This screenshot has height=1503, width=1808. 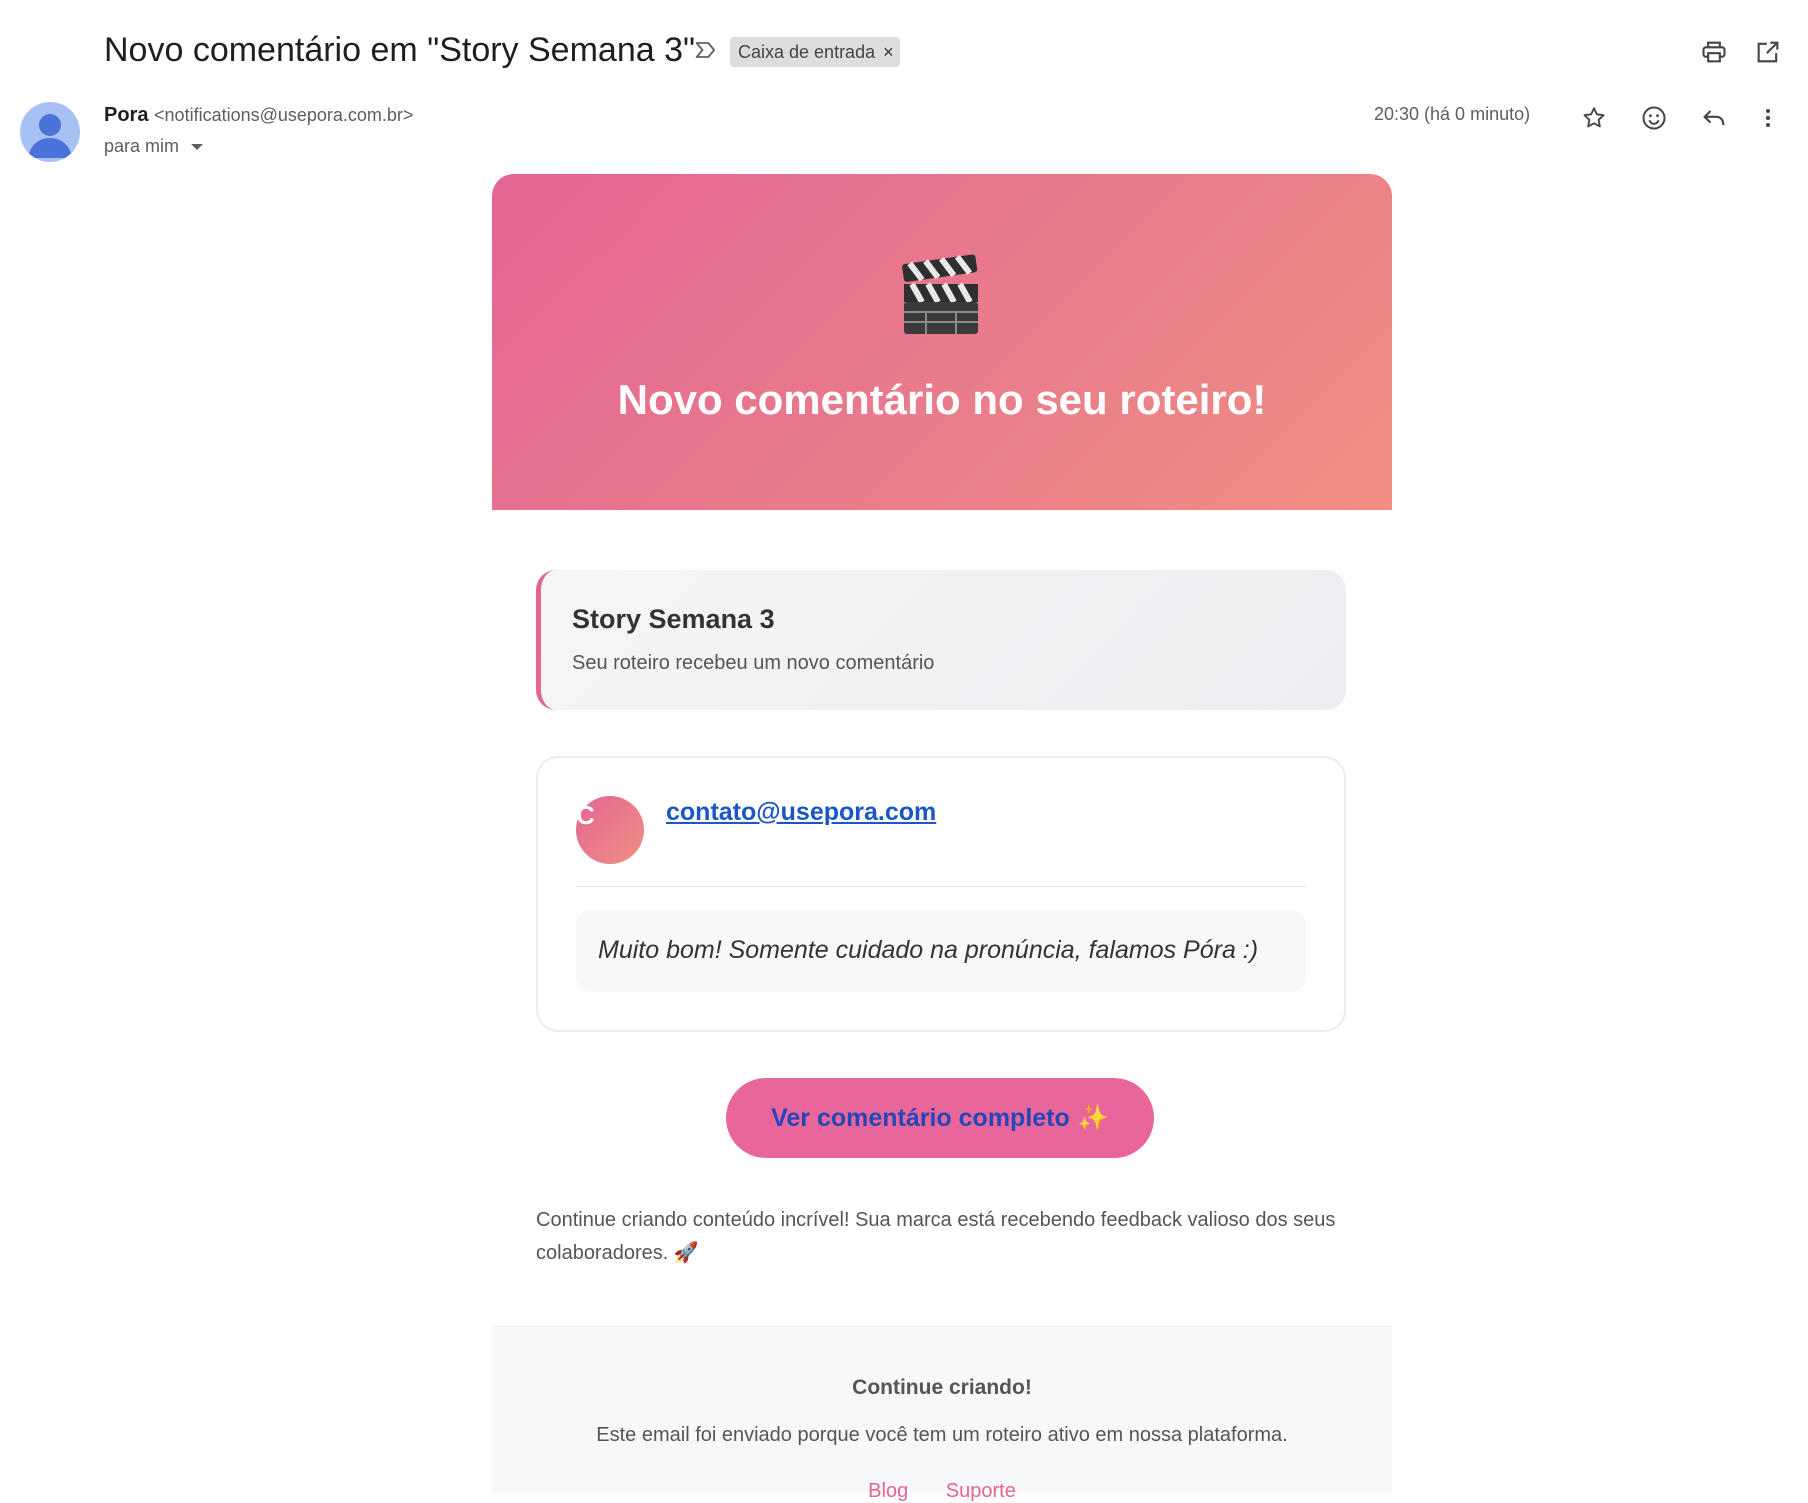 What do you see at coordinates (50, 132) in the screenshot?
I see `sender-avatar` at bounding box center [50, 132].